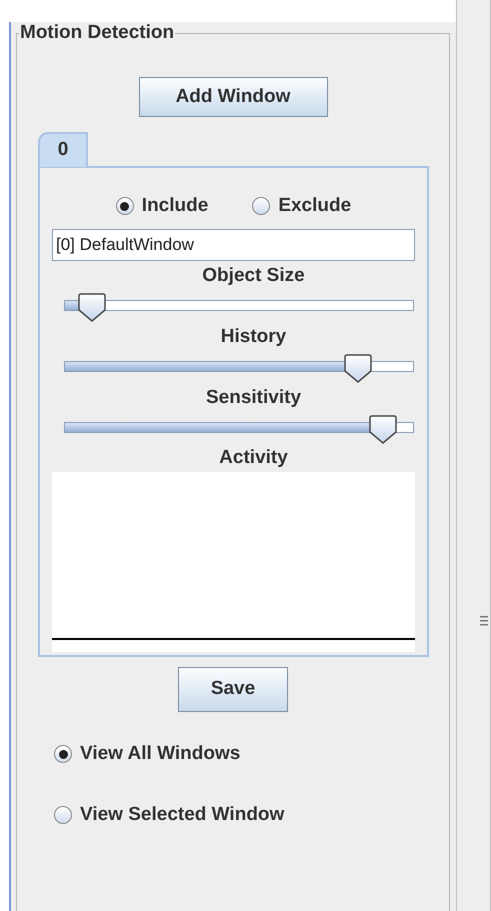  I want to click on radio-label: View Selected Window, so click(182, 815).